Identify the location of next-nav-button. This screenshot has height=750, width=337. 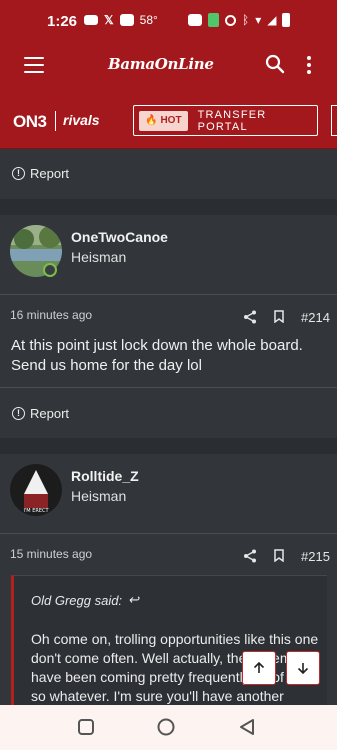
(334, 120).